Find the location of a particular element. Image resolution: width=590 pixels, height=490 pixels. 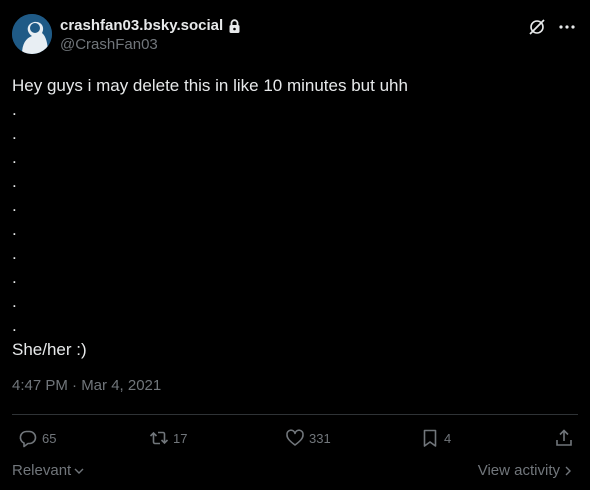

bookmark-count: 4 is located at coordinates (448, 438).